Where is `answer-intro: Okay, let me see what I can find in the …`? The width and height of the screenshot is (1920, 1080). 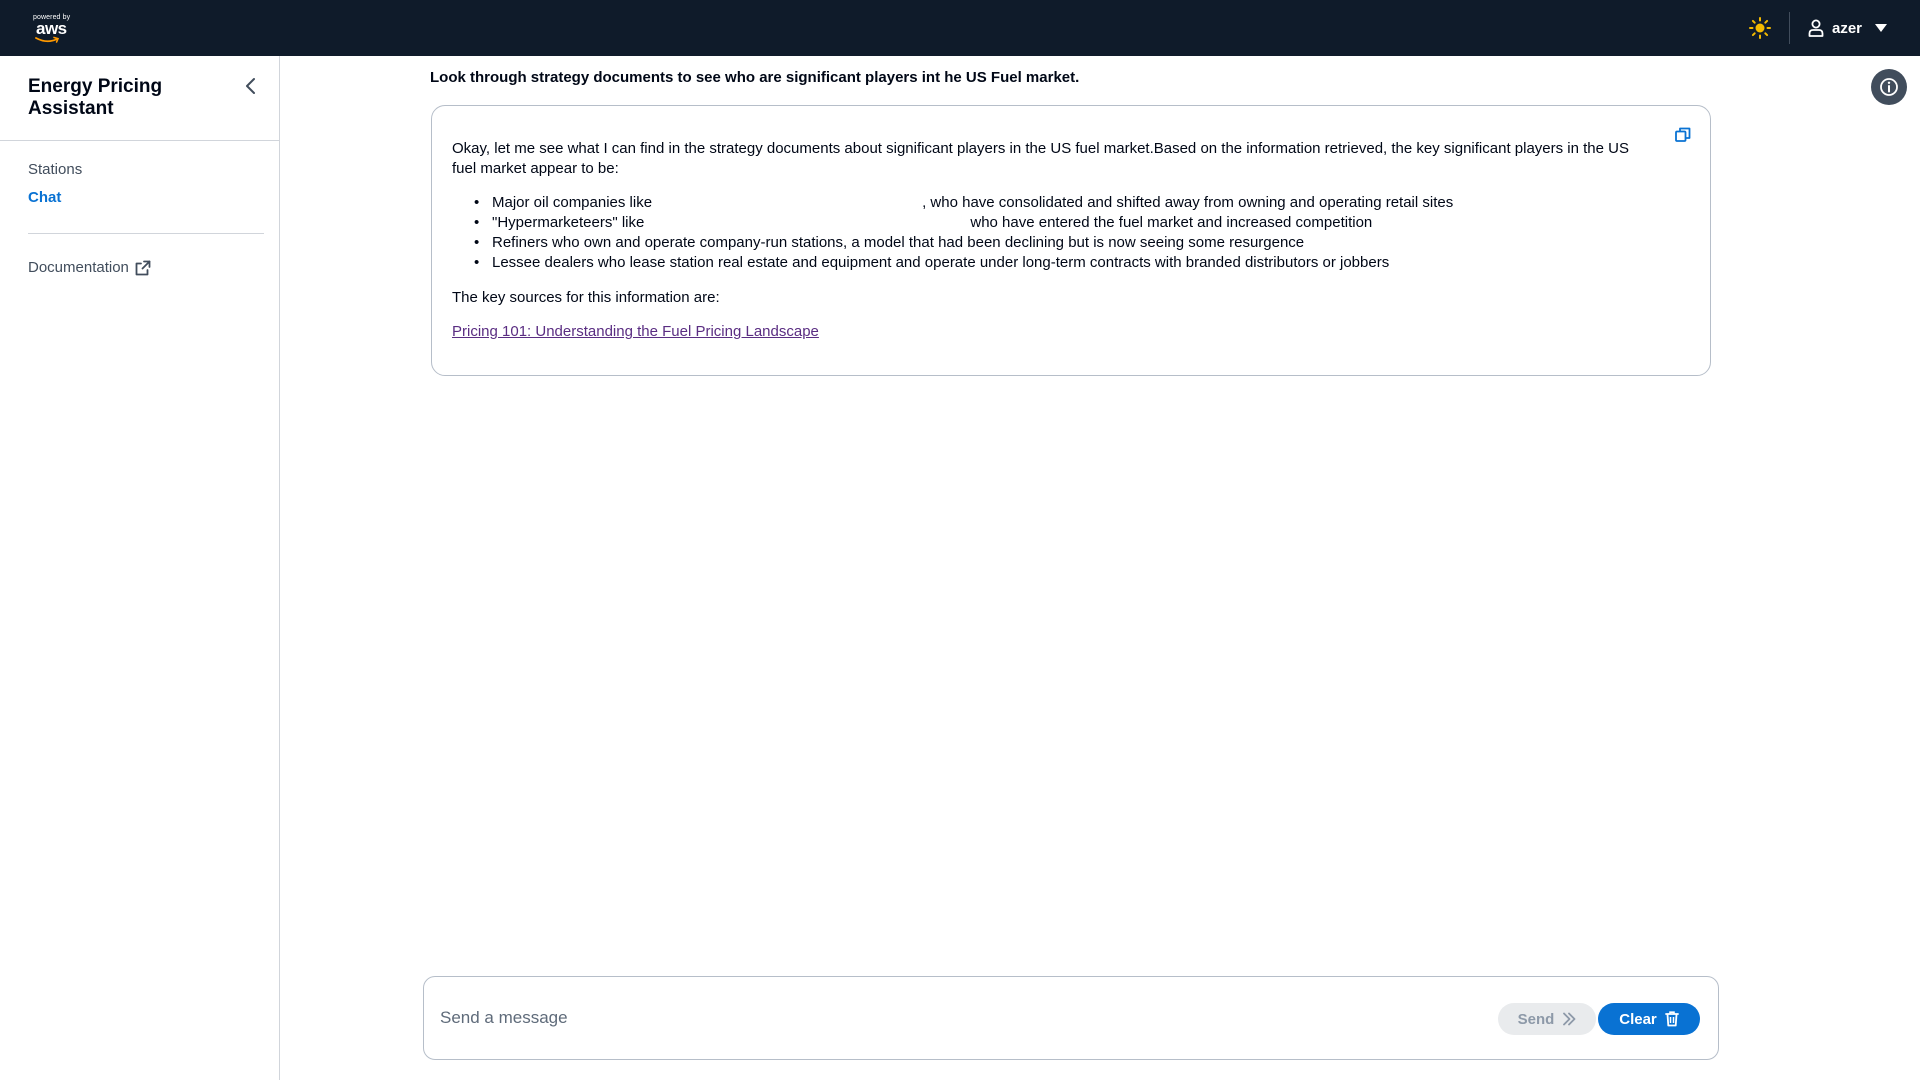
answer-intro: Okay, let me see what I can find in the … is located at coordinates (1040, 158).